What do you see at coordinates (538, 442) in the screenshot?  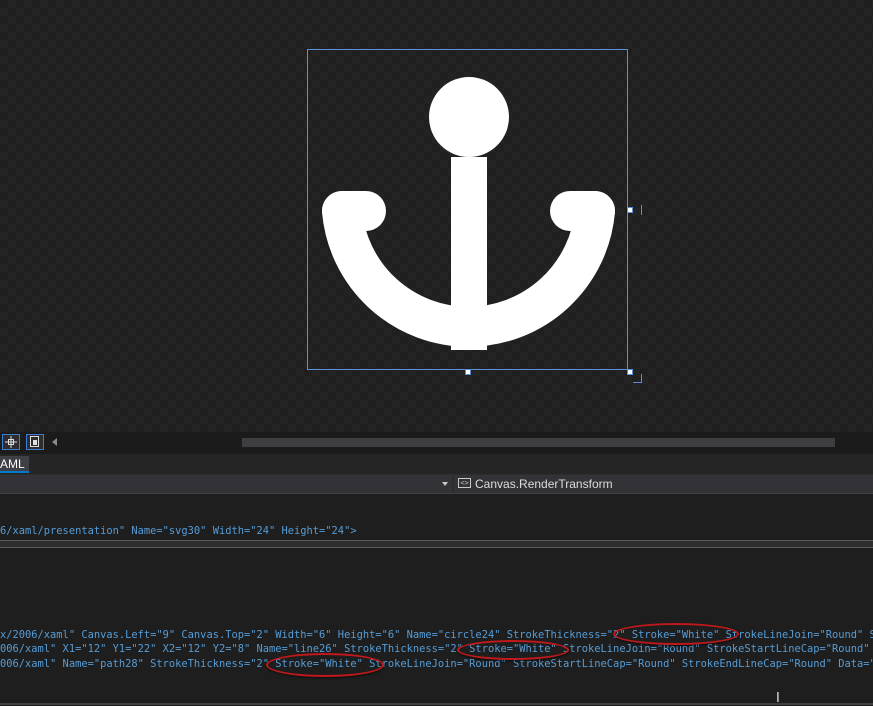 I see `horizontal-scrollbar` at bounding box center [538, 442].